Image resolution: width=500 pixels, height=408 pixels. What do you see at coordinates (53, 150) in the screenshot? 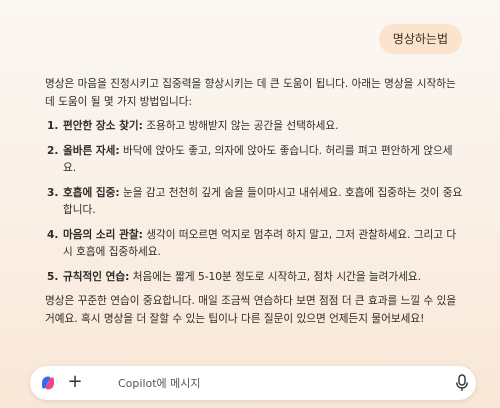
I see `step-number: 2.` at bounding box center [53, 150].